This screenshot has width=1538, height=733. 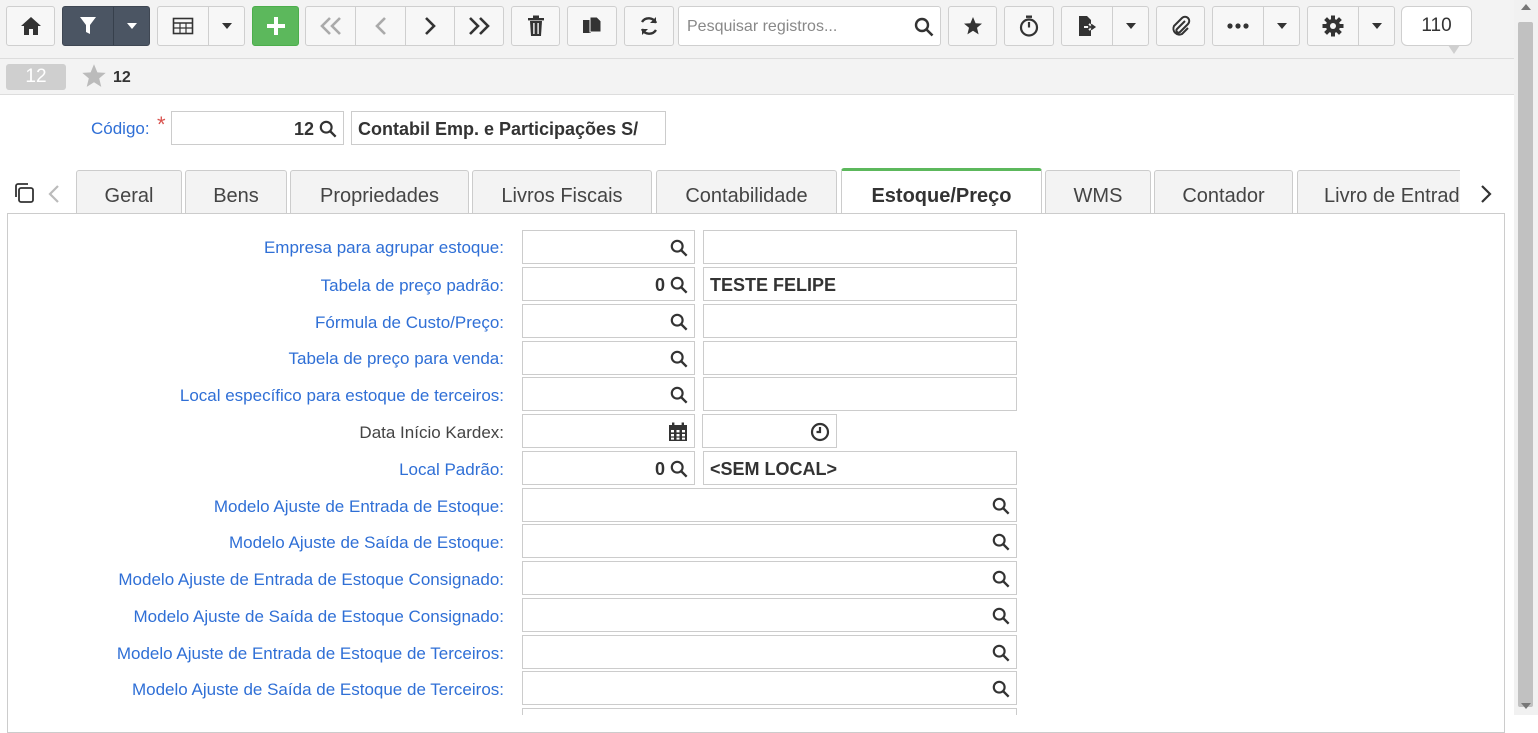 I want to click on modelo-ajuste-saida-estoque-input, so click(x=769, y=541).